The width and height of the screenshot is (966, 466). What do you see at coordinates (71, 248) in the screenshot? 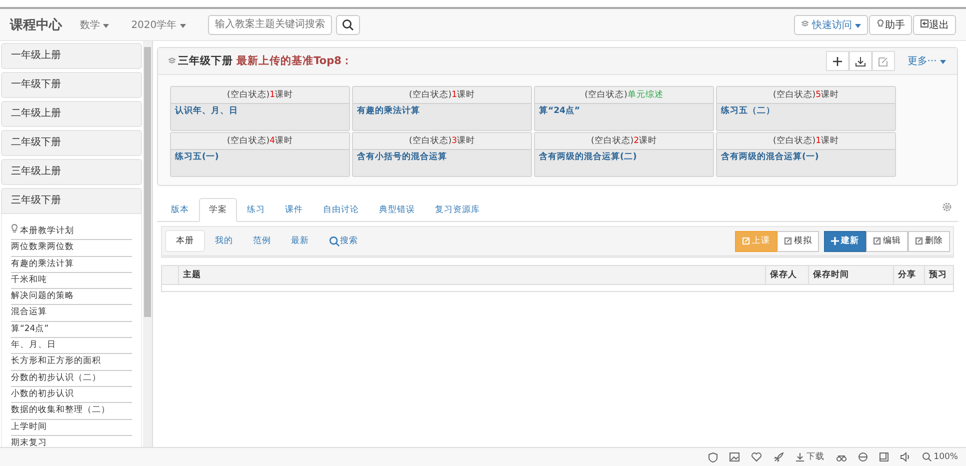
I see `unit-item: 两位数乘两位数` at bounding box center [71, 248].